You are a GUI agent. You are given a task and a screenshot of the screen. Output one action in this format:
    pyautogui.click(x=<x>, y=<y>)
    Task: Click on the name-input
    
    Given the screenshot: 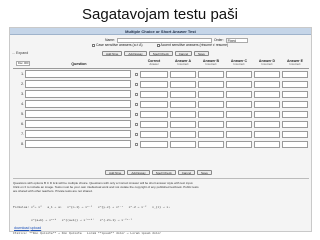 What is the action you would take?
    pyautogui.click(x=164, y=40)
    